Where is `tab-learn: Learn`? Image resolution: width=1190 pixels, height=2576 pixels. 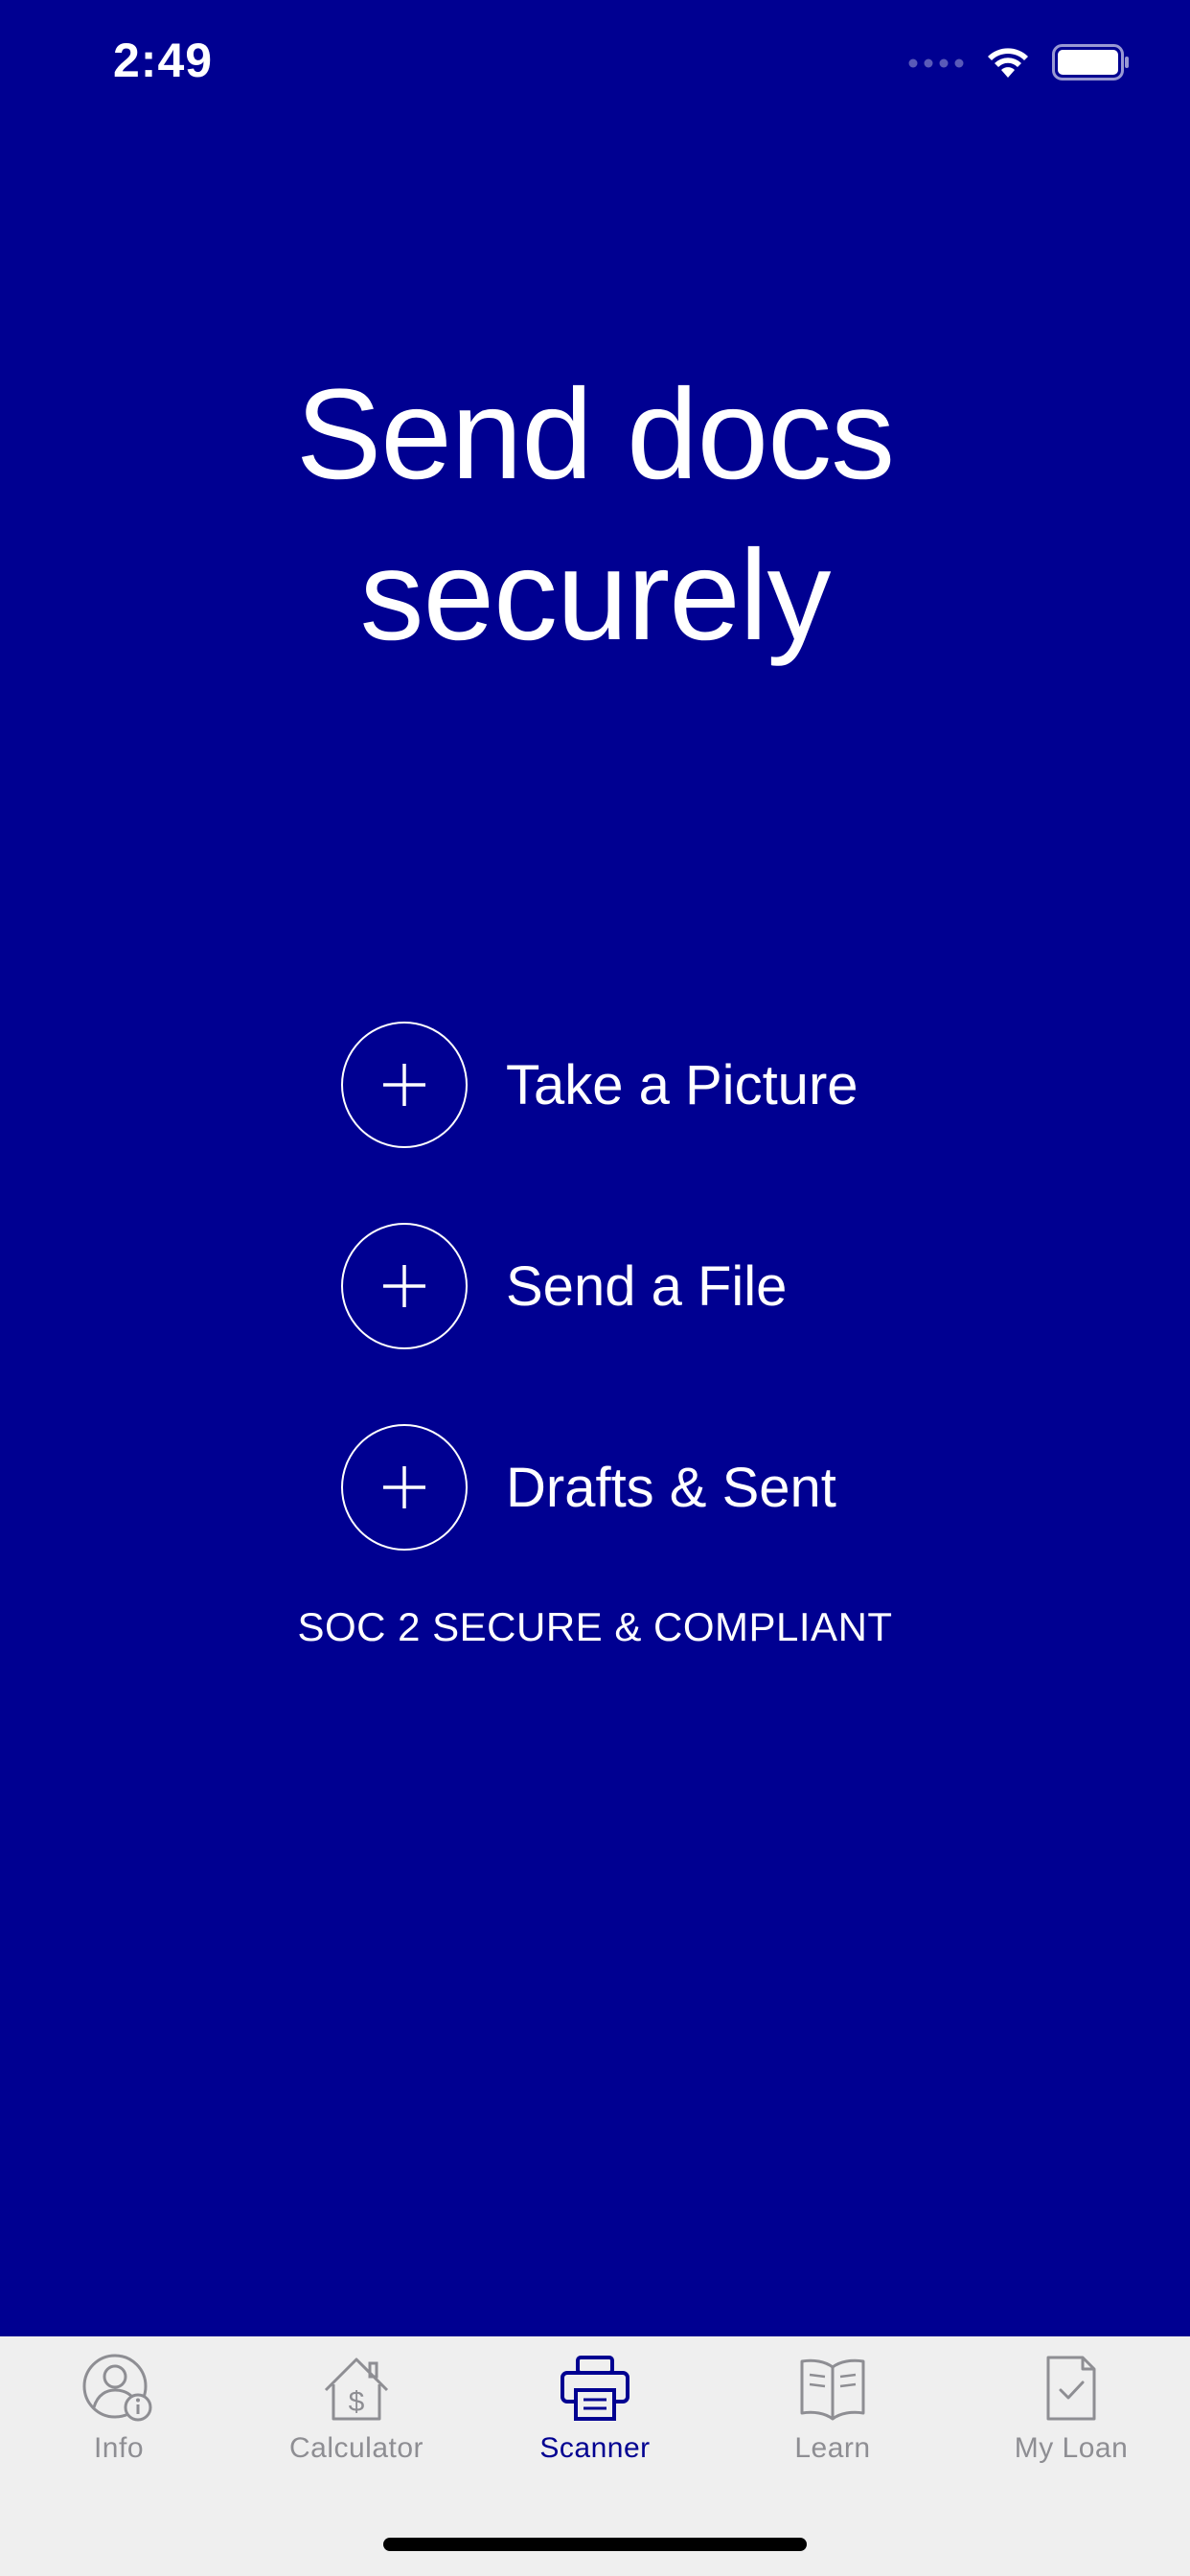
tab-learn: Learn is located at coordinates (833, 2409).